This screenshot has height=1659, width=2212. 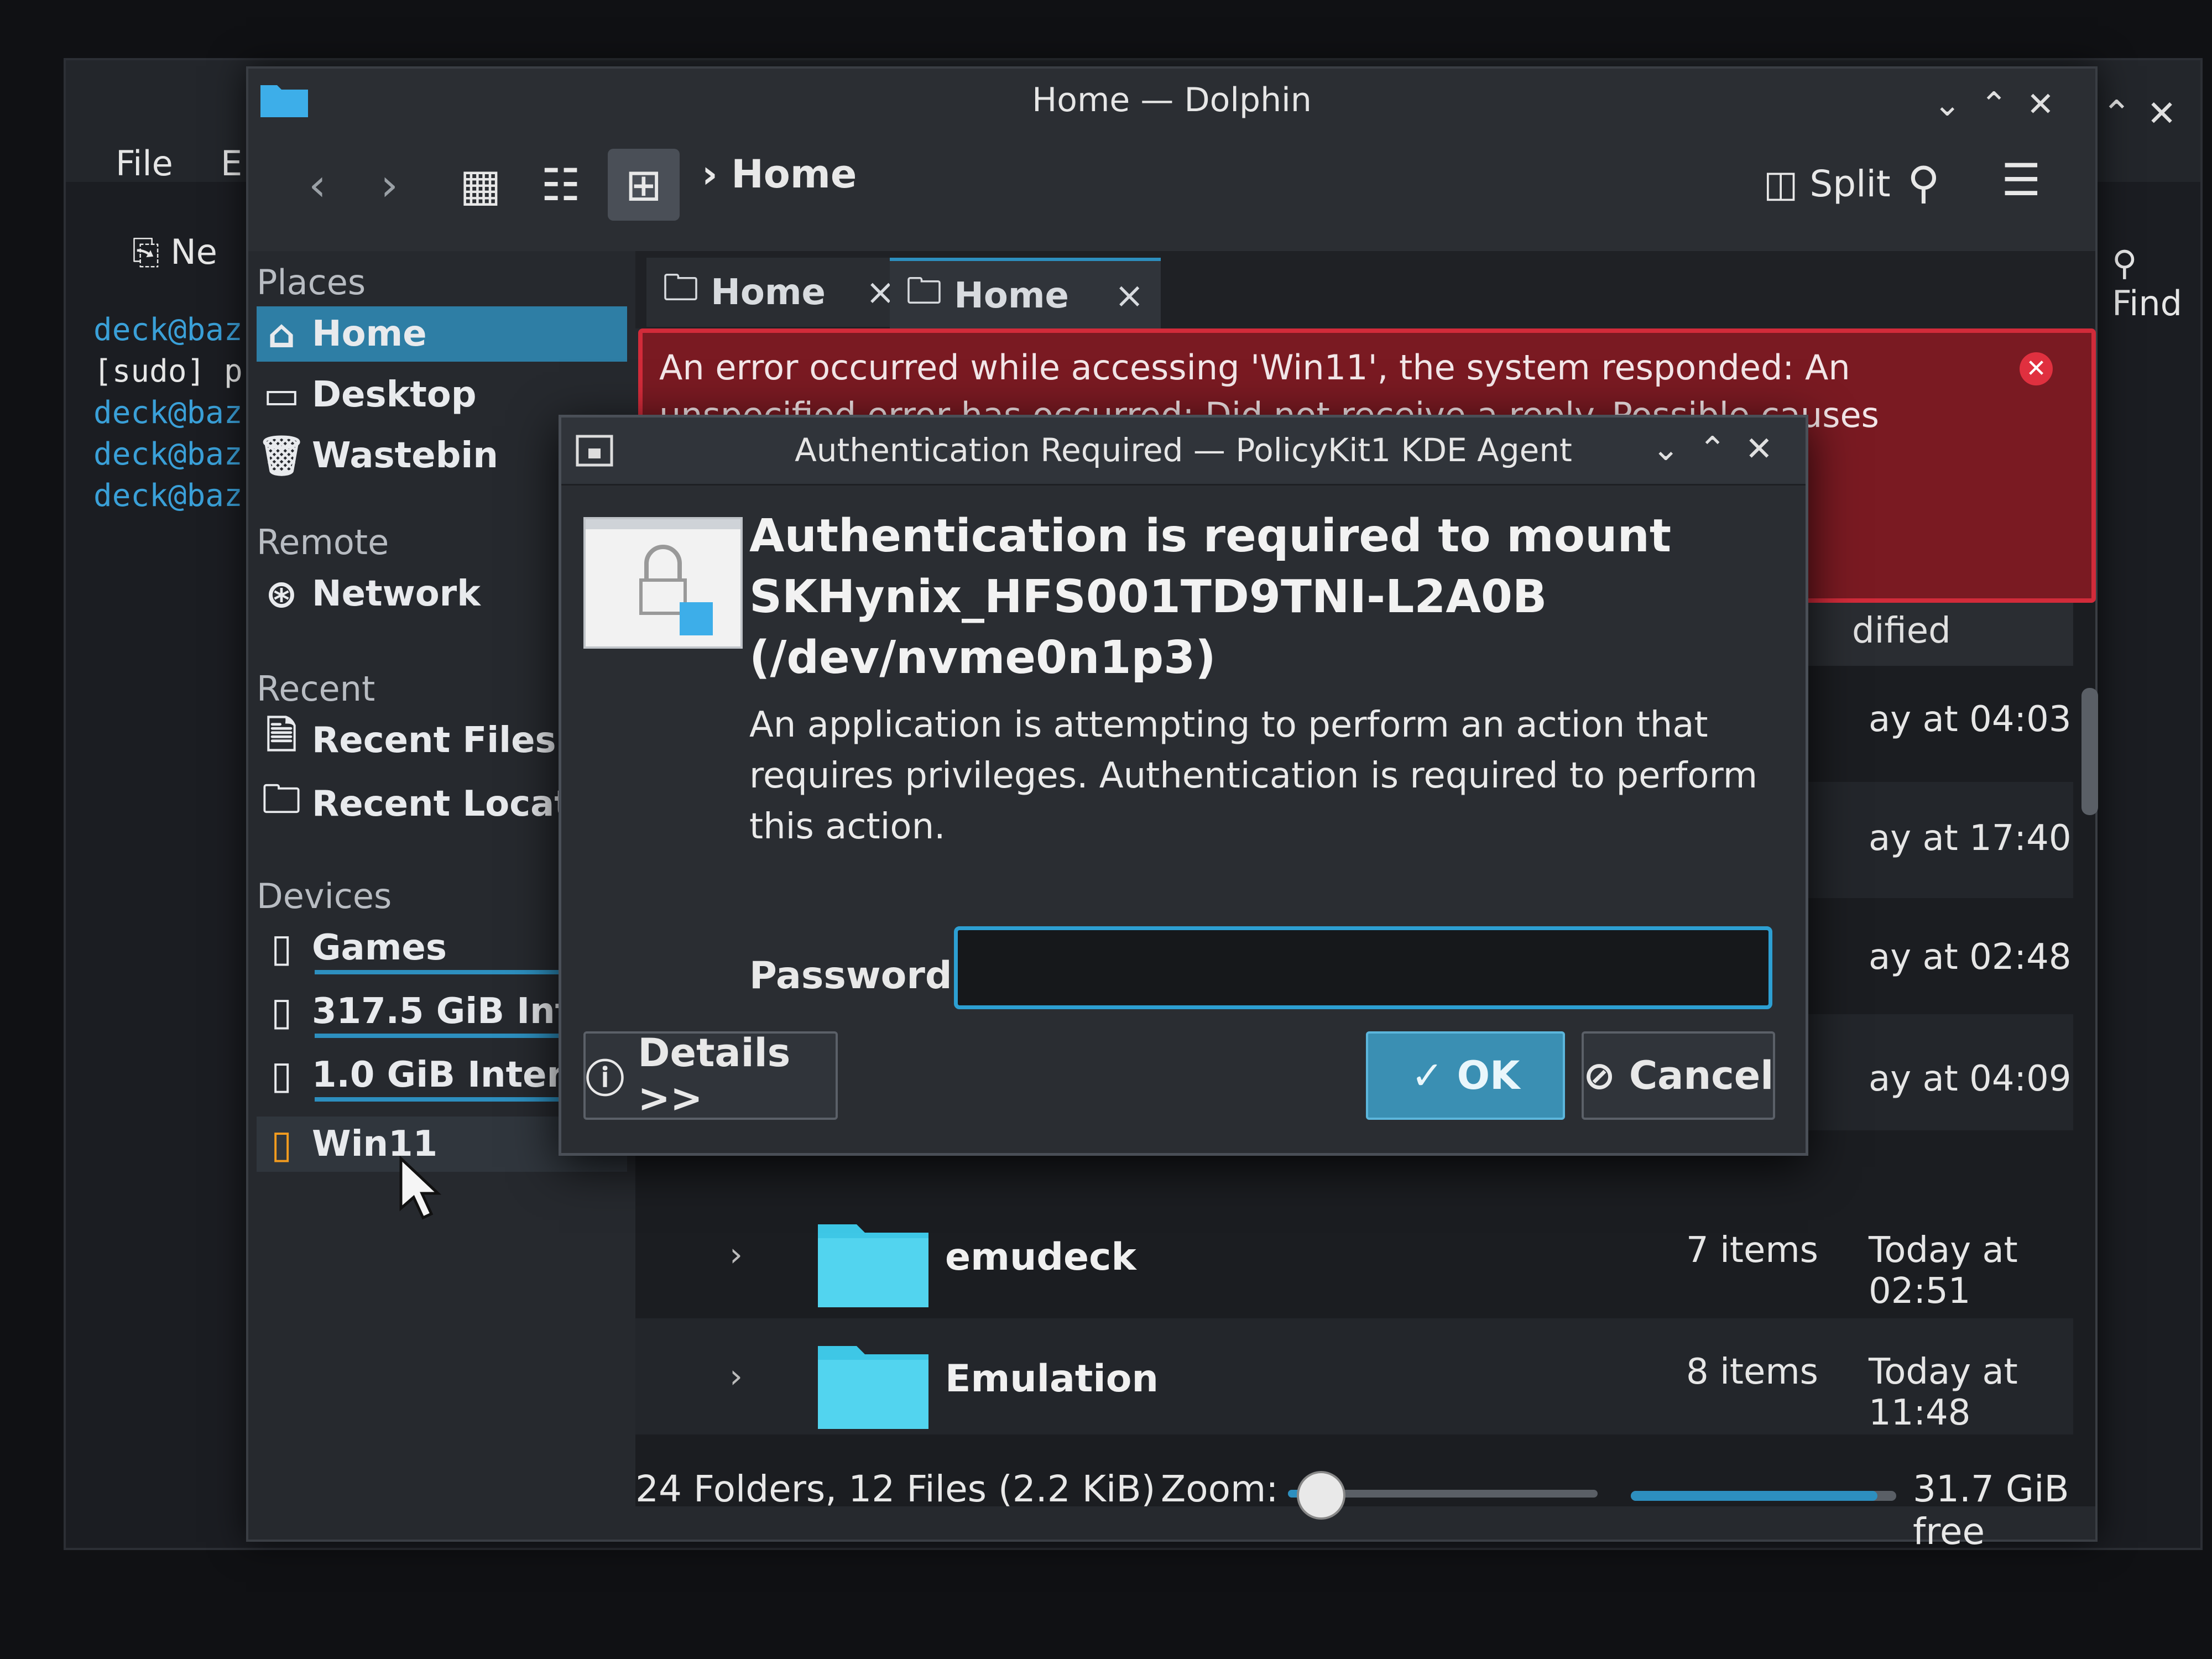 I want to click on auth-window-controls: ⌄⌃✕, so click(x=1722, y=449).